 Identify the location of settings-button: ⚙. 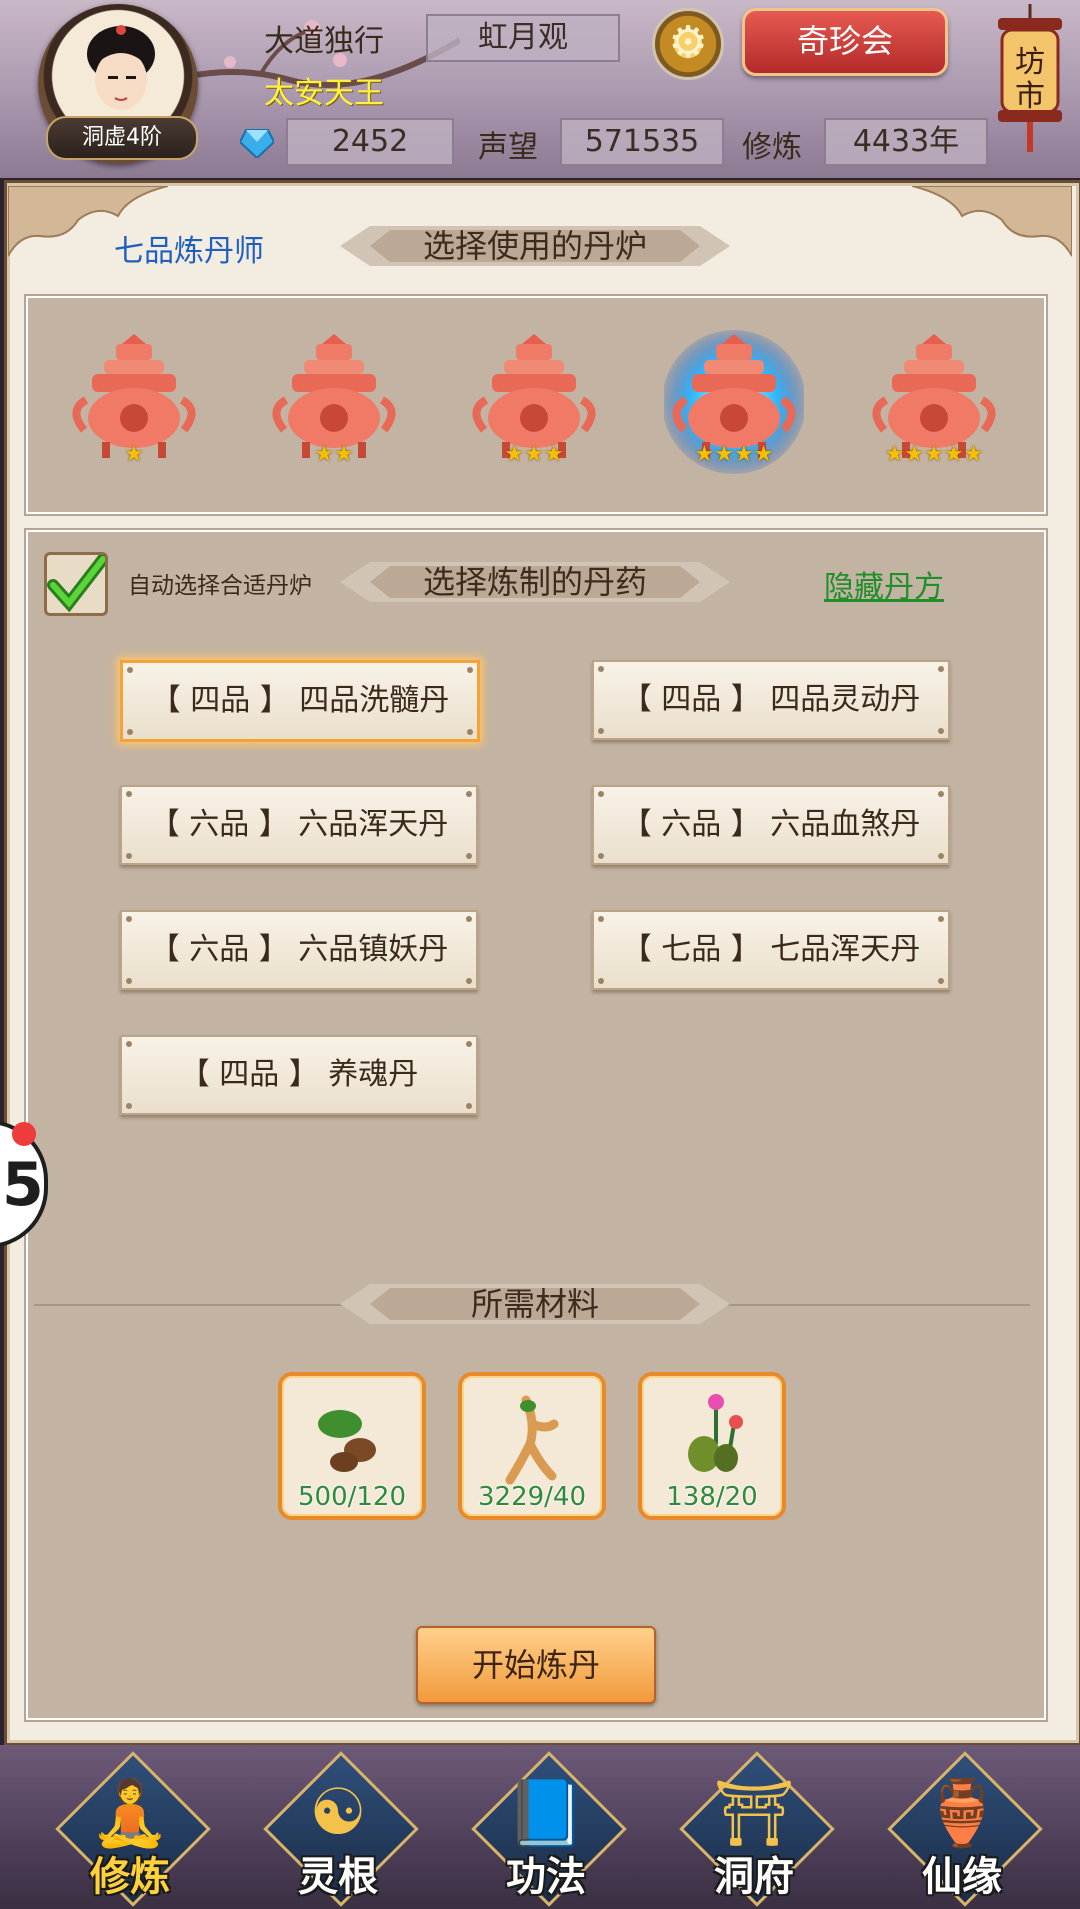
(688, 44).